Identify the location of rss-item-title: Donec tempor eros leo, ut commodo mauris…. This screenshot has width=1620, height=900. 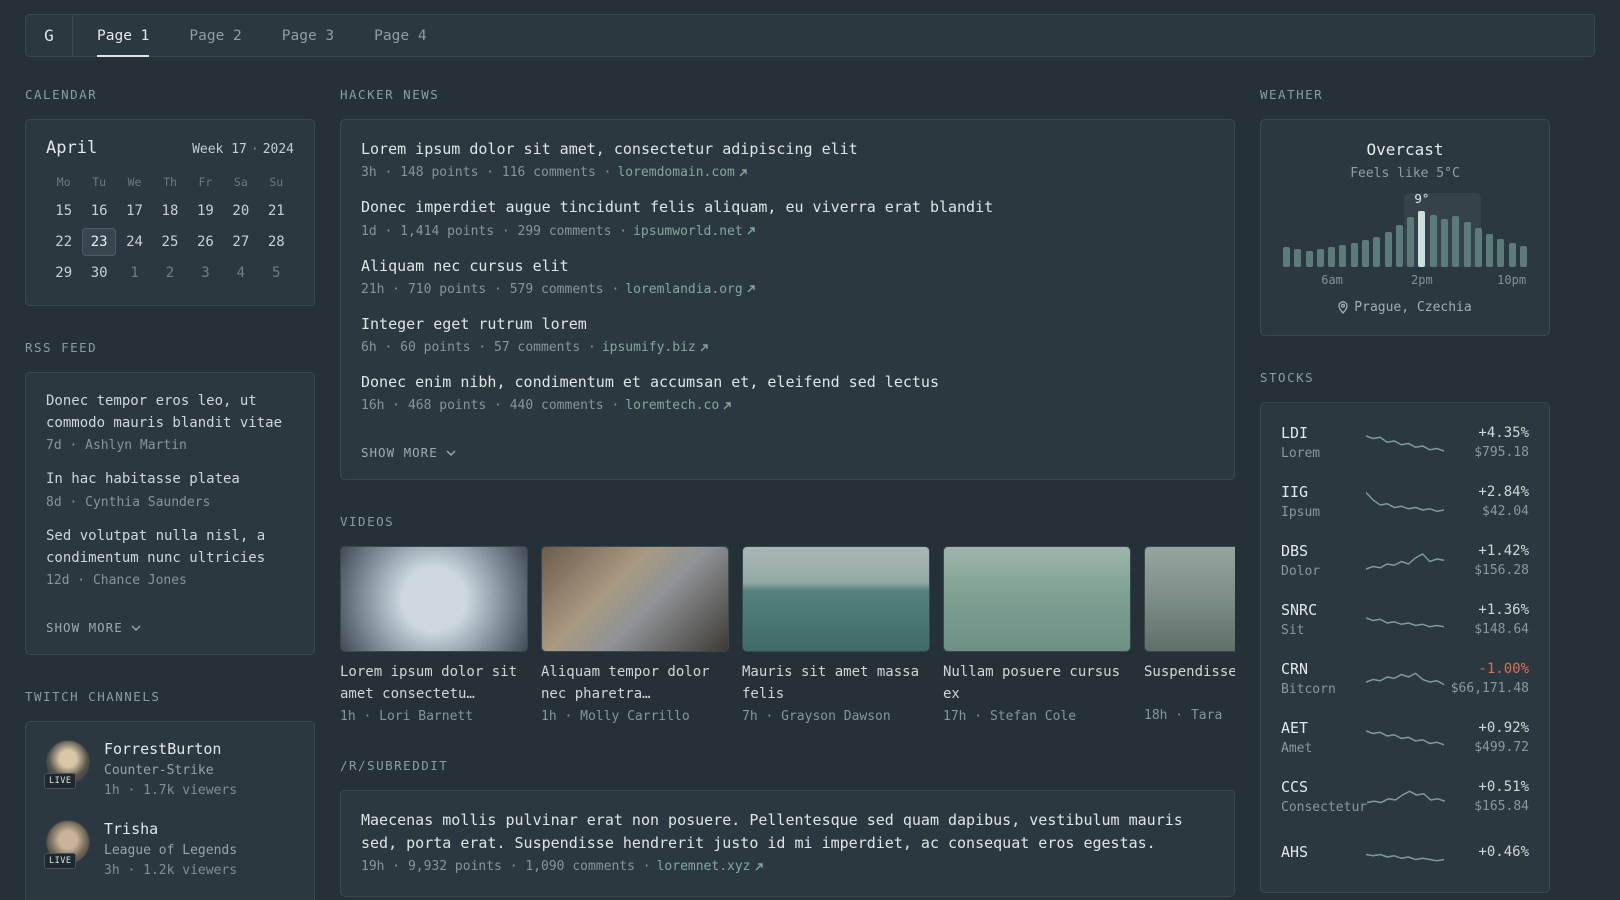
(170, 412).